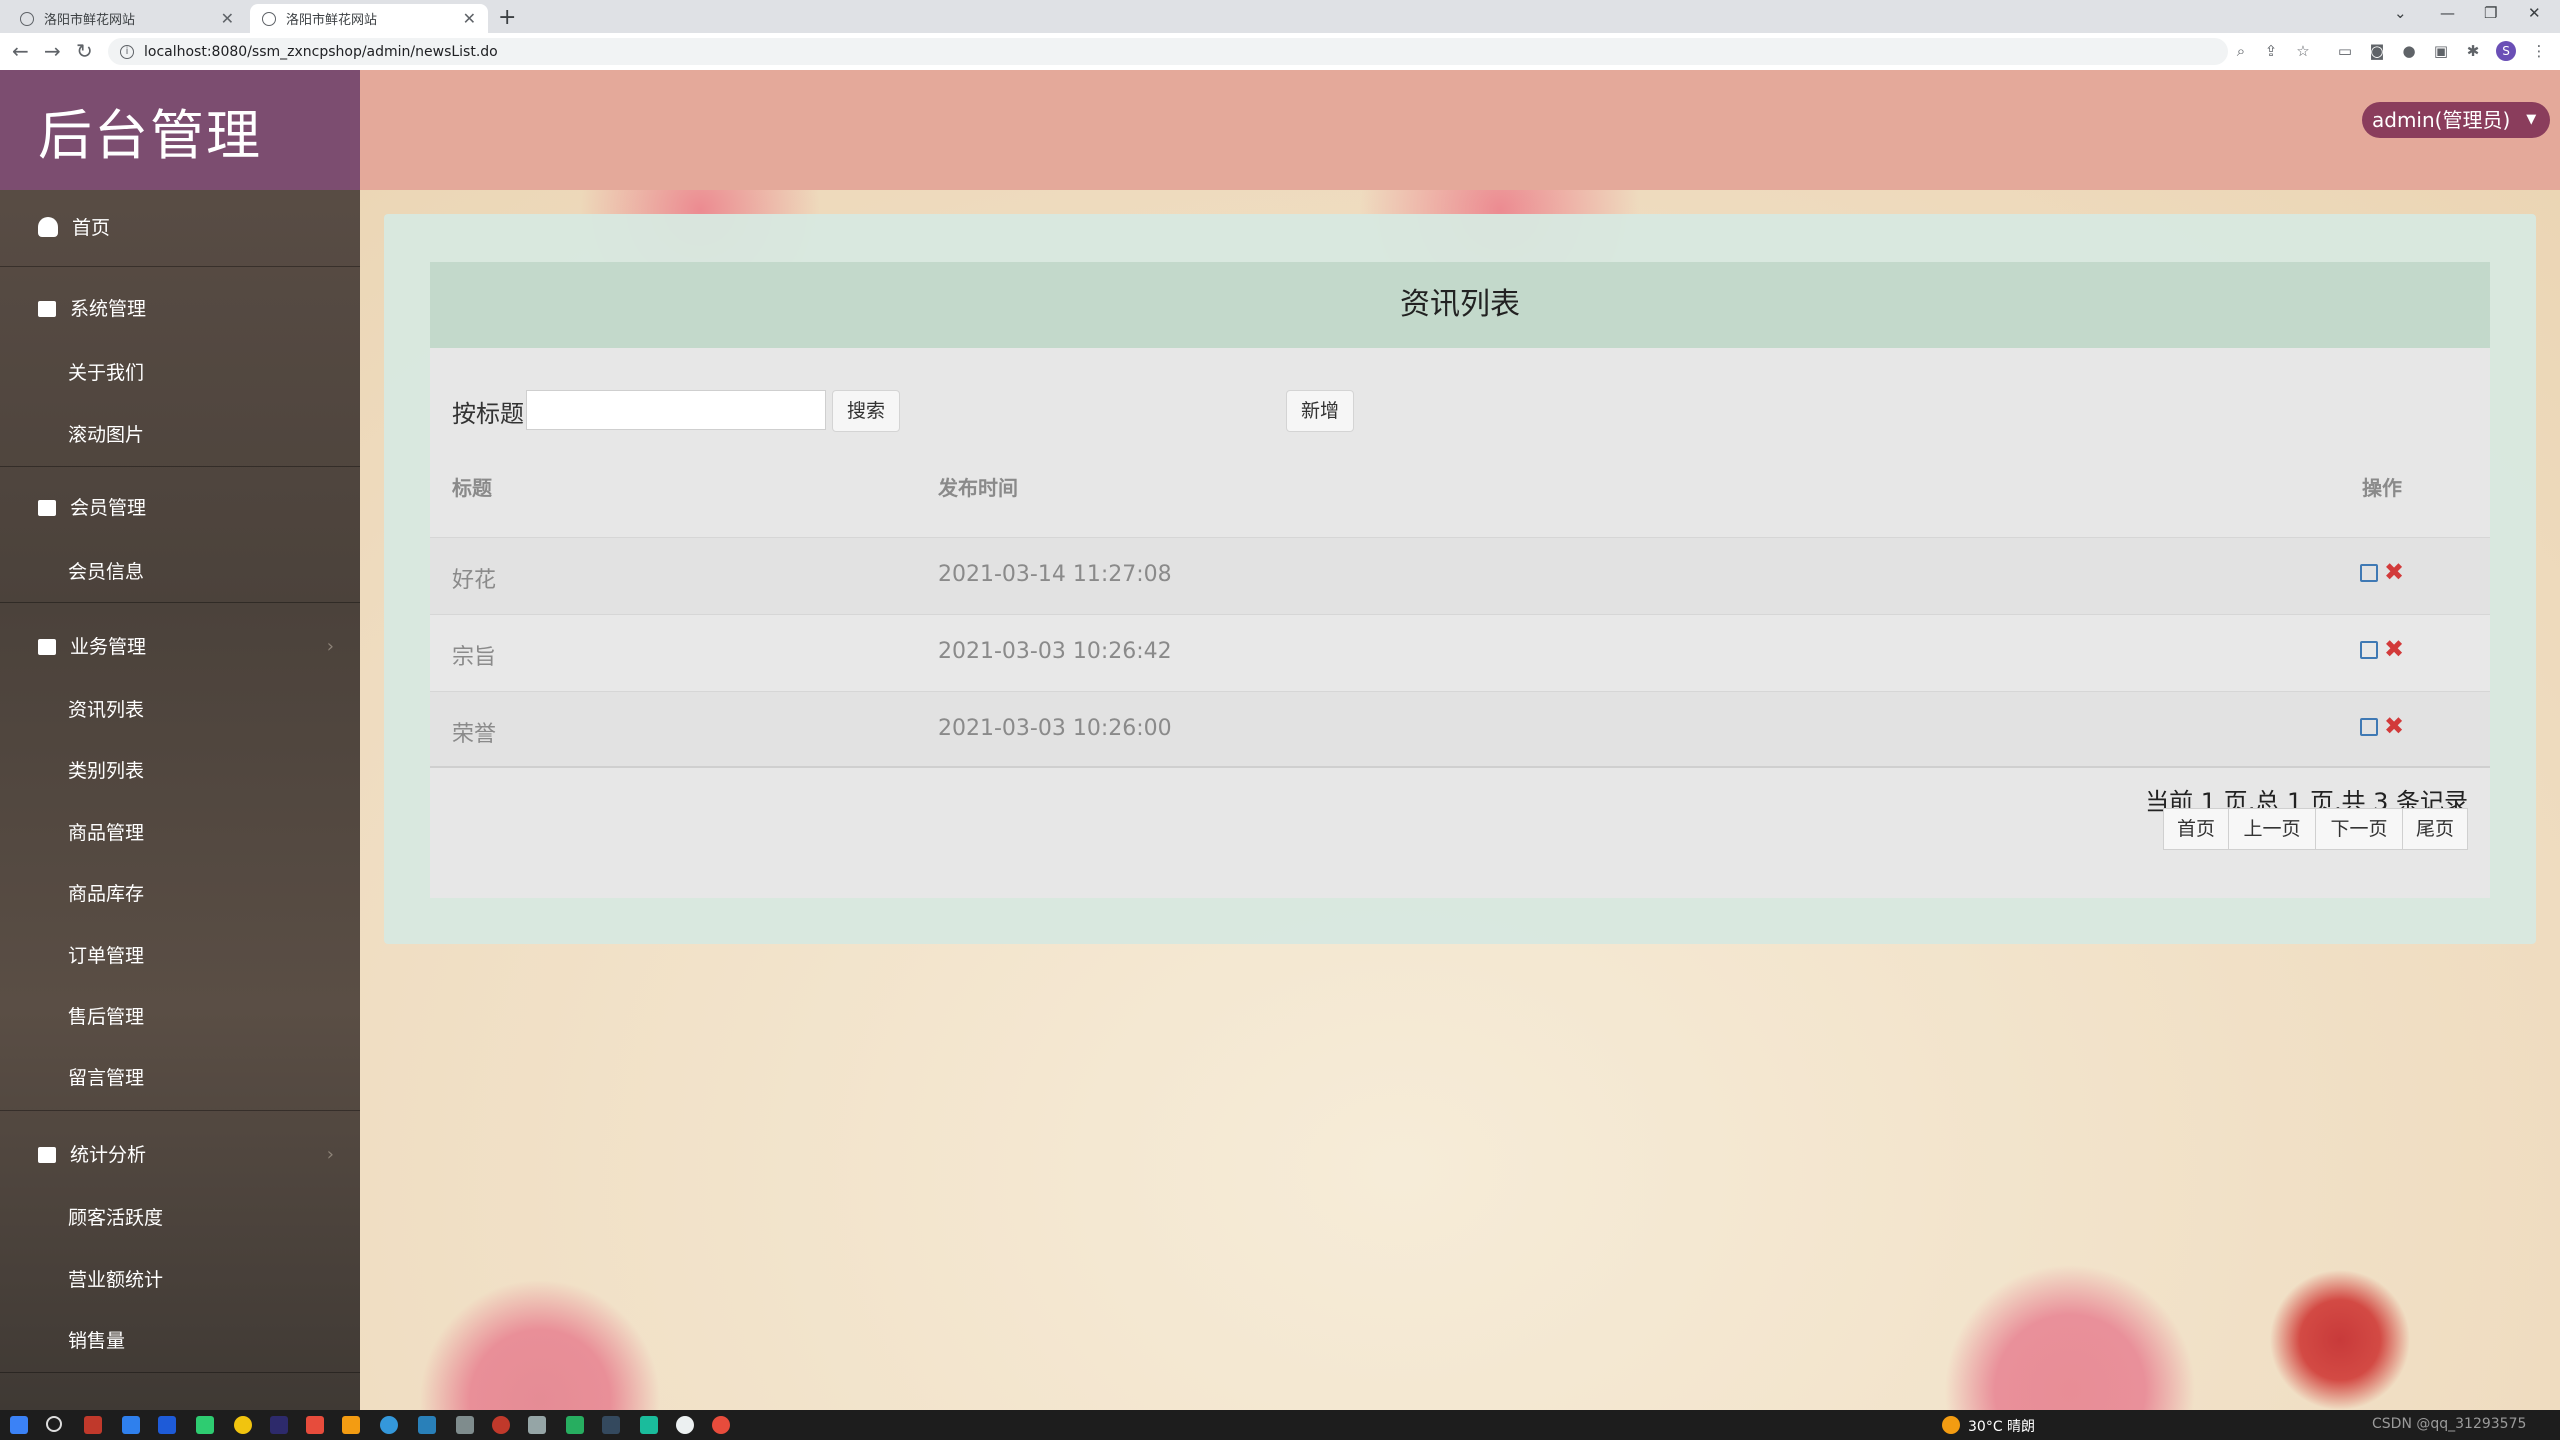 The image size is (2560, 1440). Describe the element at coordinates (180, 309) in the screenshot. I see `sidebar-group-system: 系统管理` at that location.